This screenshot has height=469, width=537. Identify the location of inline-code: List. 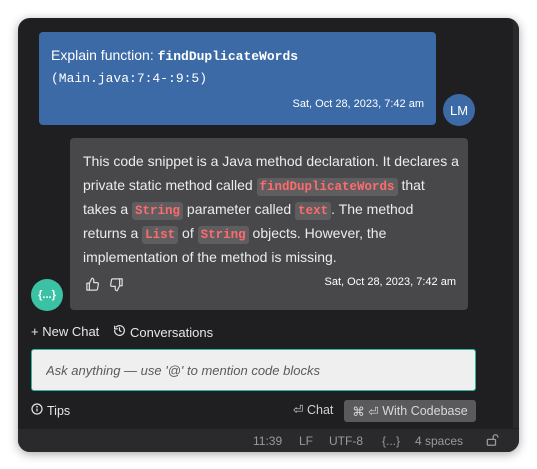
(160, 235).